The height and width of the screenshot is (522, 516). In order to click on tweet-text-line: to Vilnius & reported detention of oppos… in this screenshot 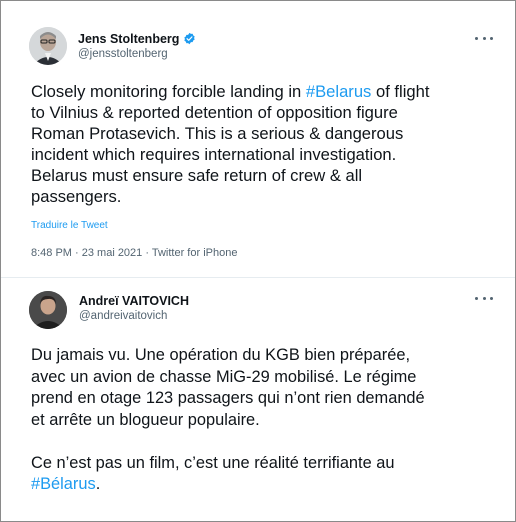, I will do `click(214, 112)`.